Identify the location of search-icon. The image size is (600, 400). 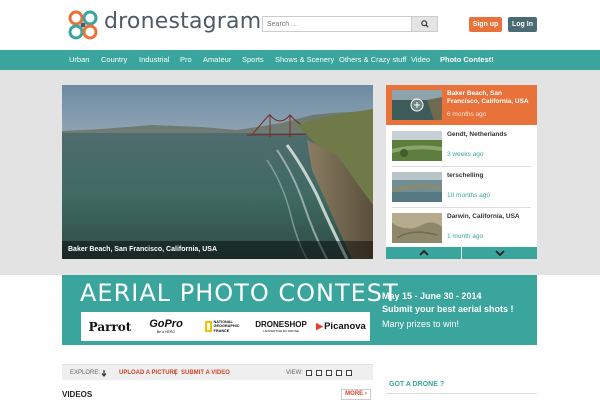
(424, 24).